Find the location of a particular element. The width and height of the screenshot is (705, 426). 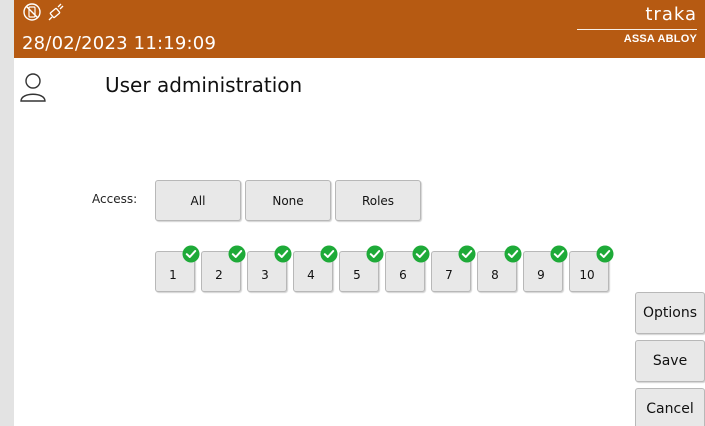

key-number: 4 is located at coordinates (311, 274).